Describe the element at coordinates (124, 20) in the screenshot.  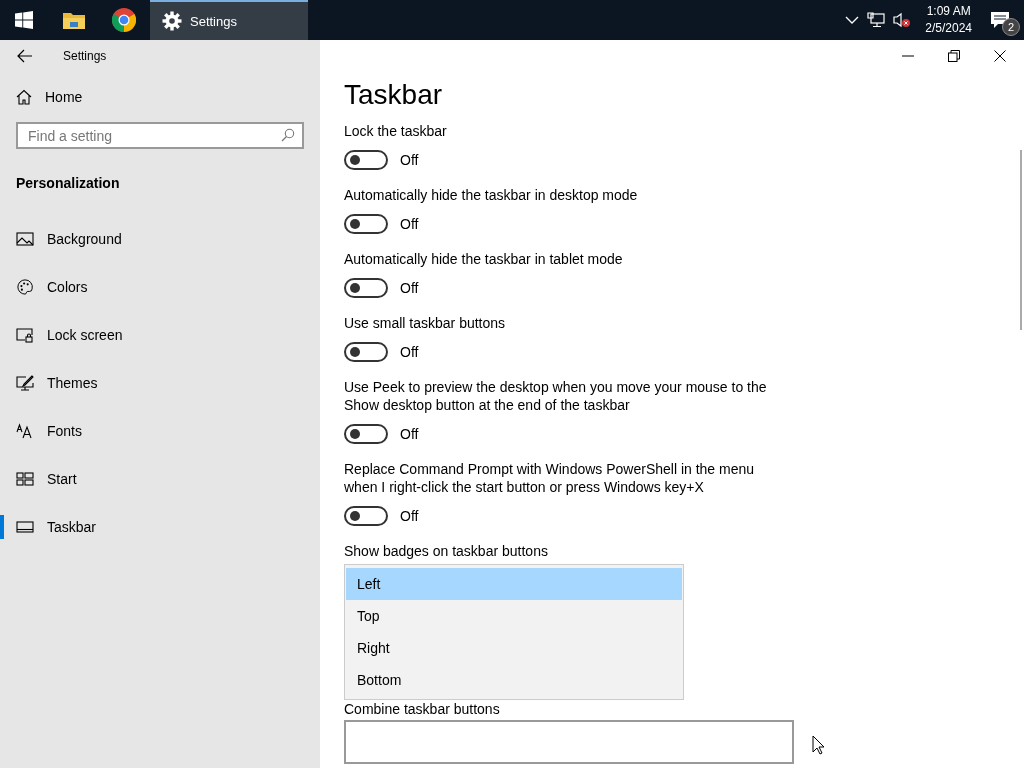
I see `browser-icon` at that location.